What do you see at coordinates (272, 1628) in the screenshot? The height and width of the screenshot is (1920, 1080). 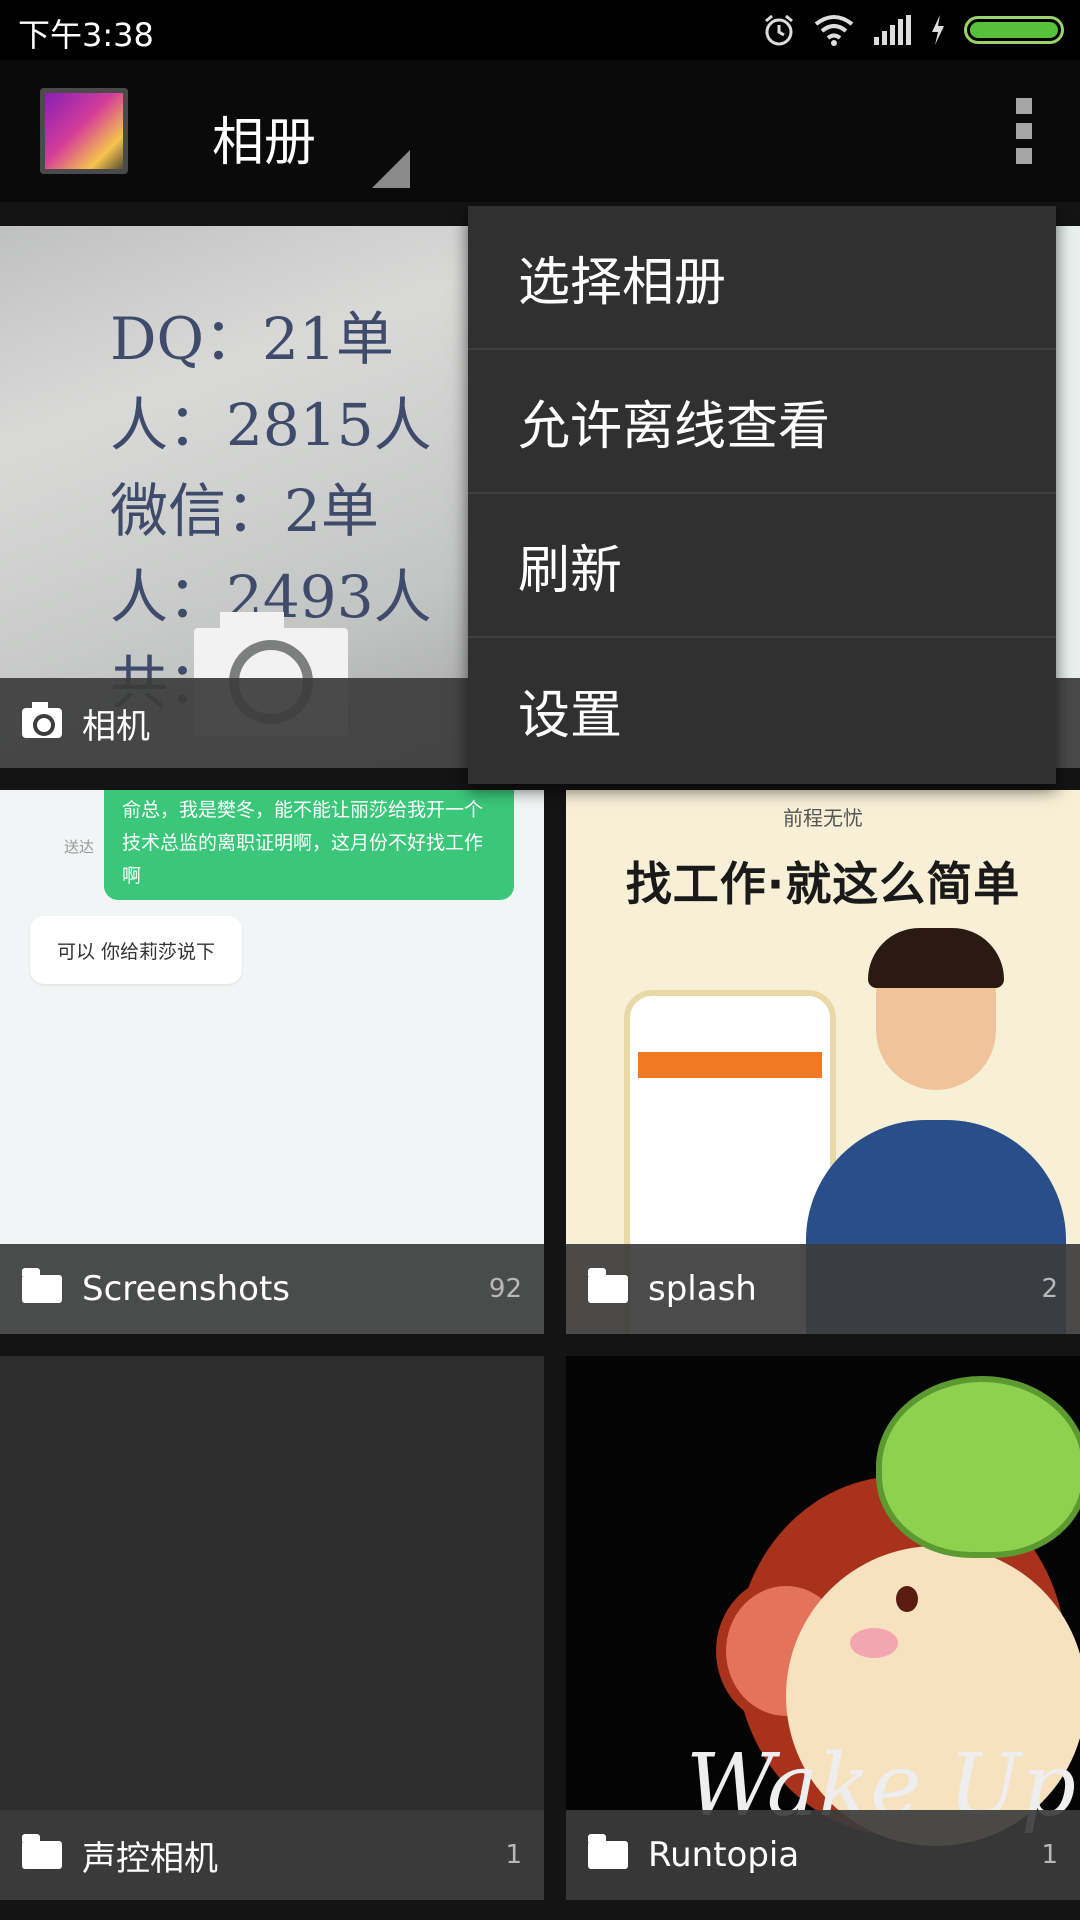 I see `album-tile-voice-camera: 声控相机 1` at bounding box center [272, 1628].